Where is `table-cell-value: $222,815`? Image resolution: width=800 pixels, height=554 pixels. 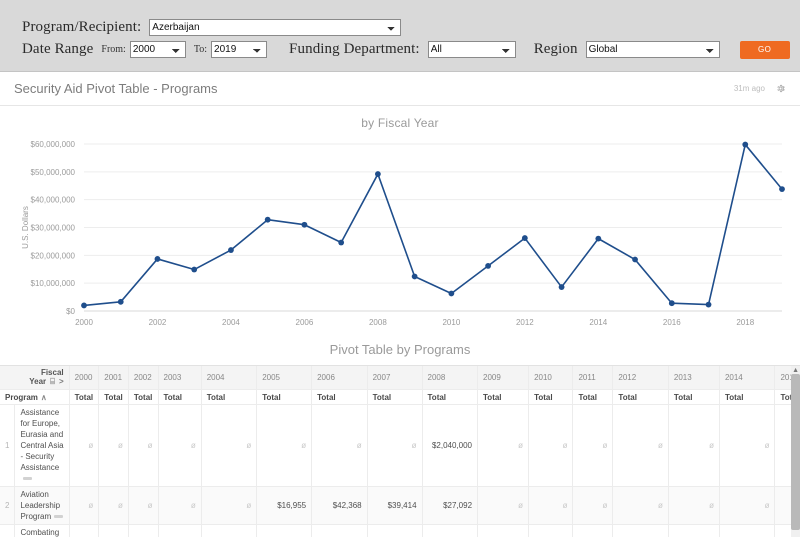 table-cell-value: $222,815 is located at coordinates (229, 530).